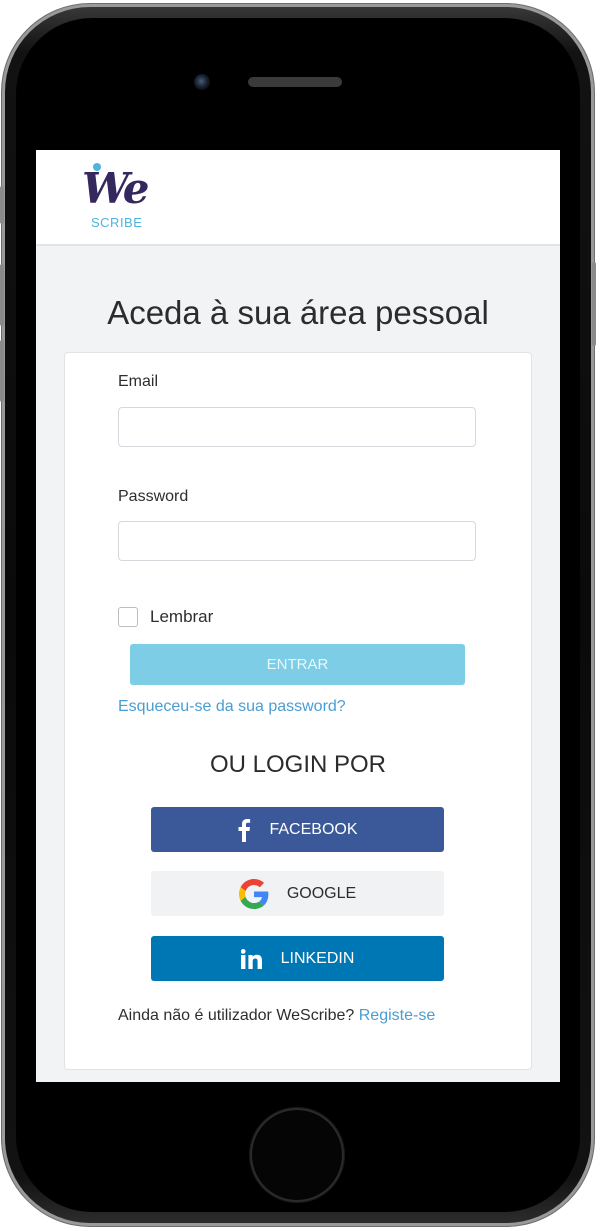 This screenshot has width=600, height=1231. Describe the element at coordinates (317, 958) in the screenshot. I see `linkedin-login-label: LINKEDIN` at that location.